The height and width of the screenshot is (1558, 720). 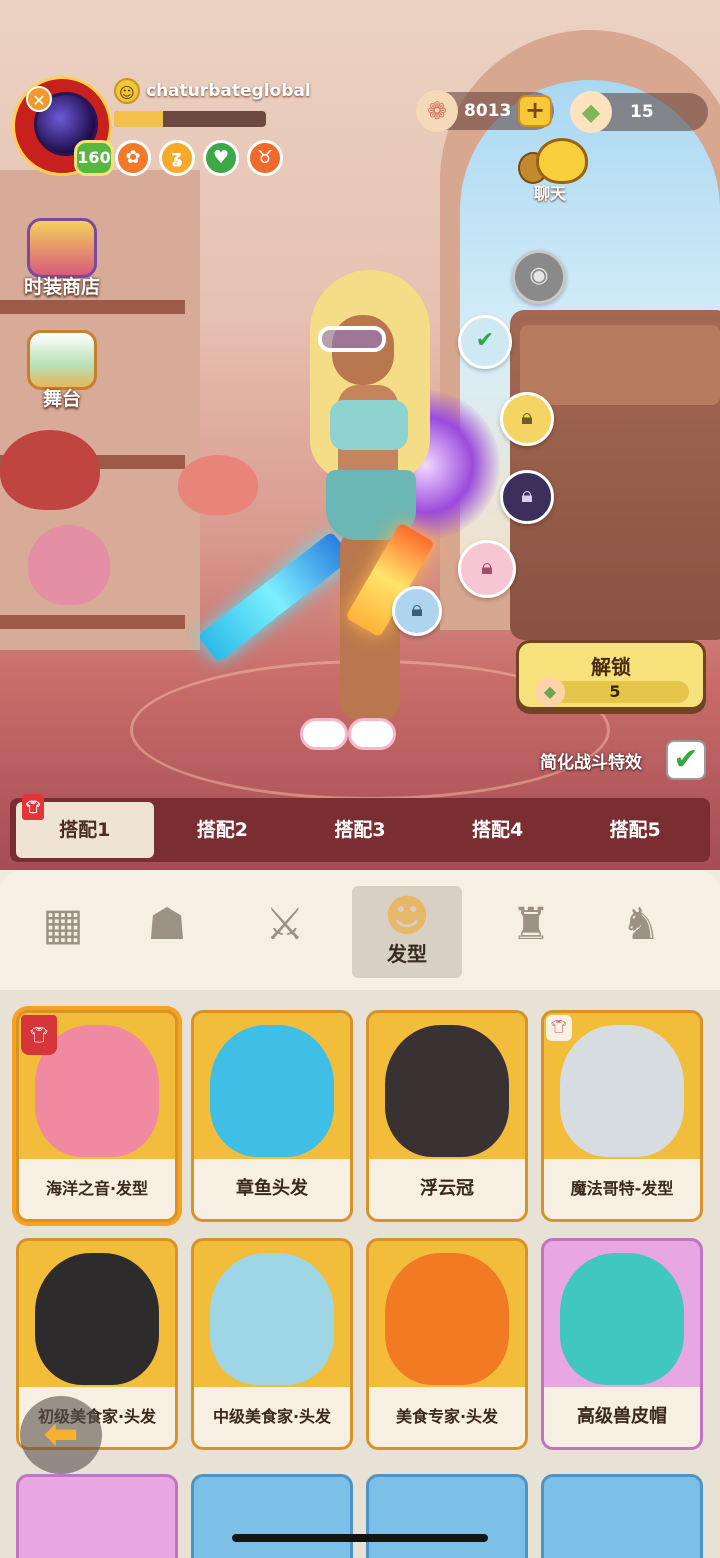 I want to click on loadout-tab-1: 搭配1 👕︎, so click(x=85, y=826).